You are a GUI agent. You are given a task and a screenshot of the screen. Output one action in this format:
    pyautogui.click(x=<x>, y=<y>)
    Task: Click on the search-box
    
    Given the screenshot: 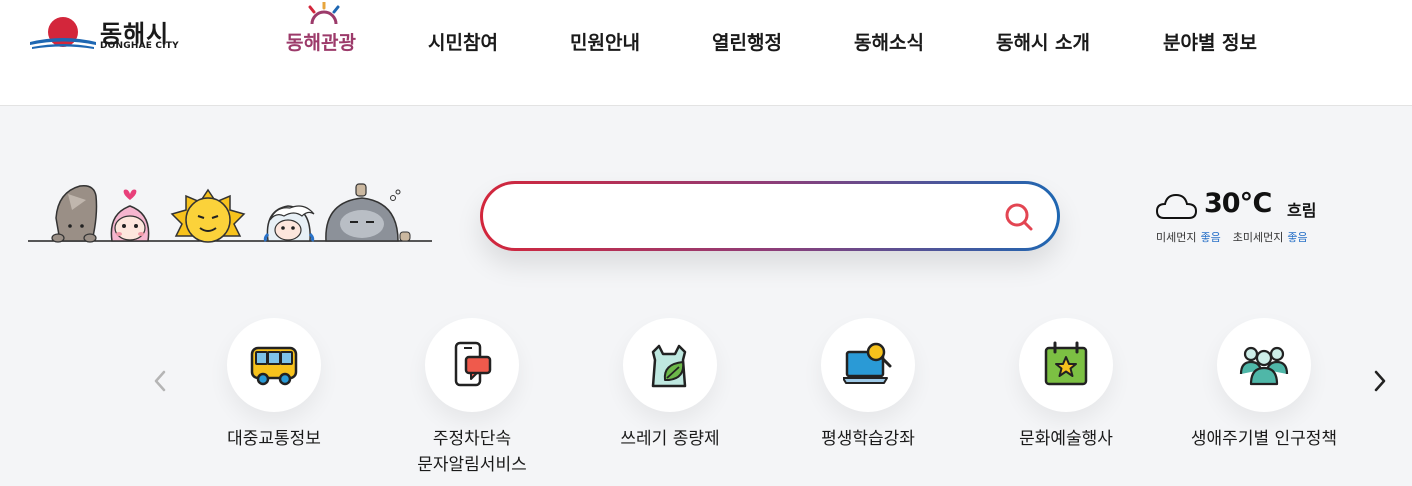 What is the action you would take?
    pyautogui.click(x=770, y=216)
    